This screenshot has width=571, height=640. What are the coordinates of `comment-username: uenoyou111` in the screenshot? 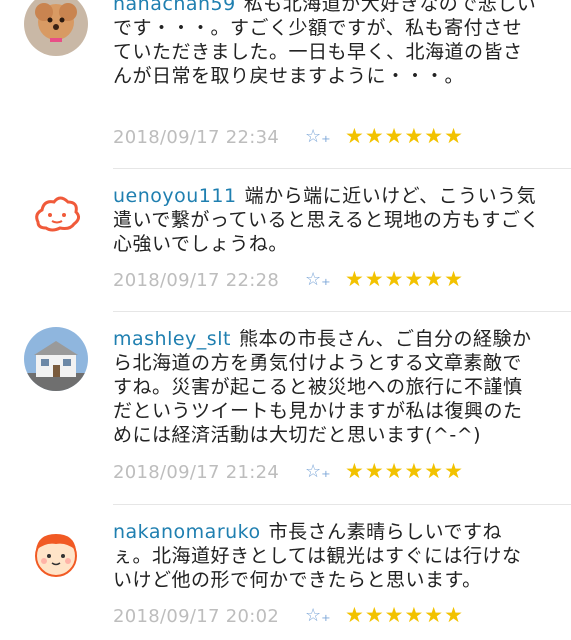 It's located at (175, 196).